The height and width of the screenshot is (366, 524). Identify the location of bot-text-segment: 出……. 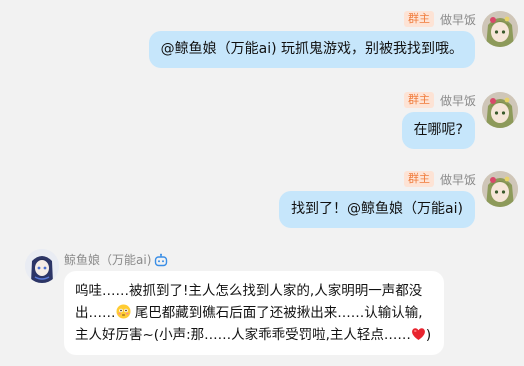
(95, 313).